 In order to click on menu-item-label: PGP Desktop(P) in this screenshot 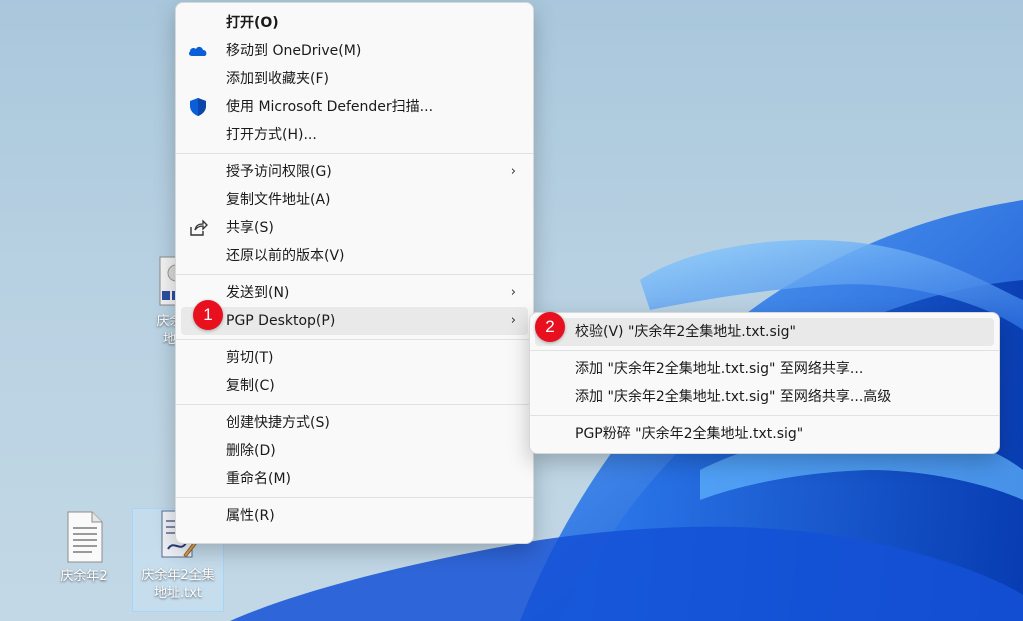, I will do `click(281, 321)`.